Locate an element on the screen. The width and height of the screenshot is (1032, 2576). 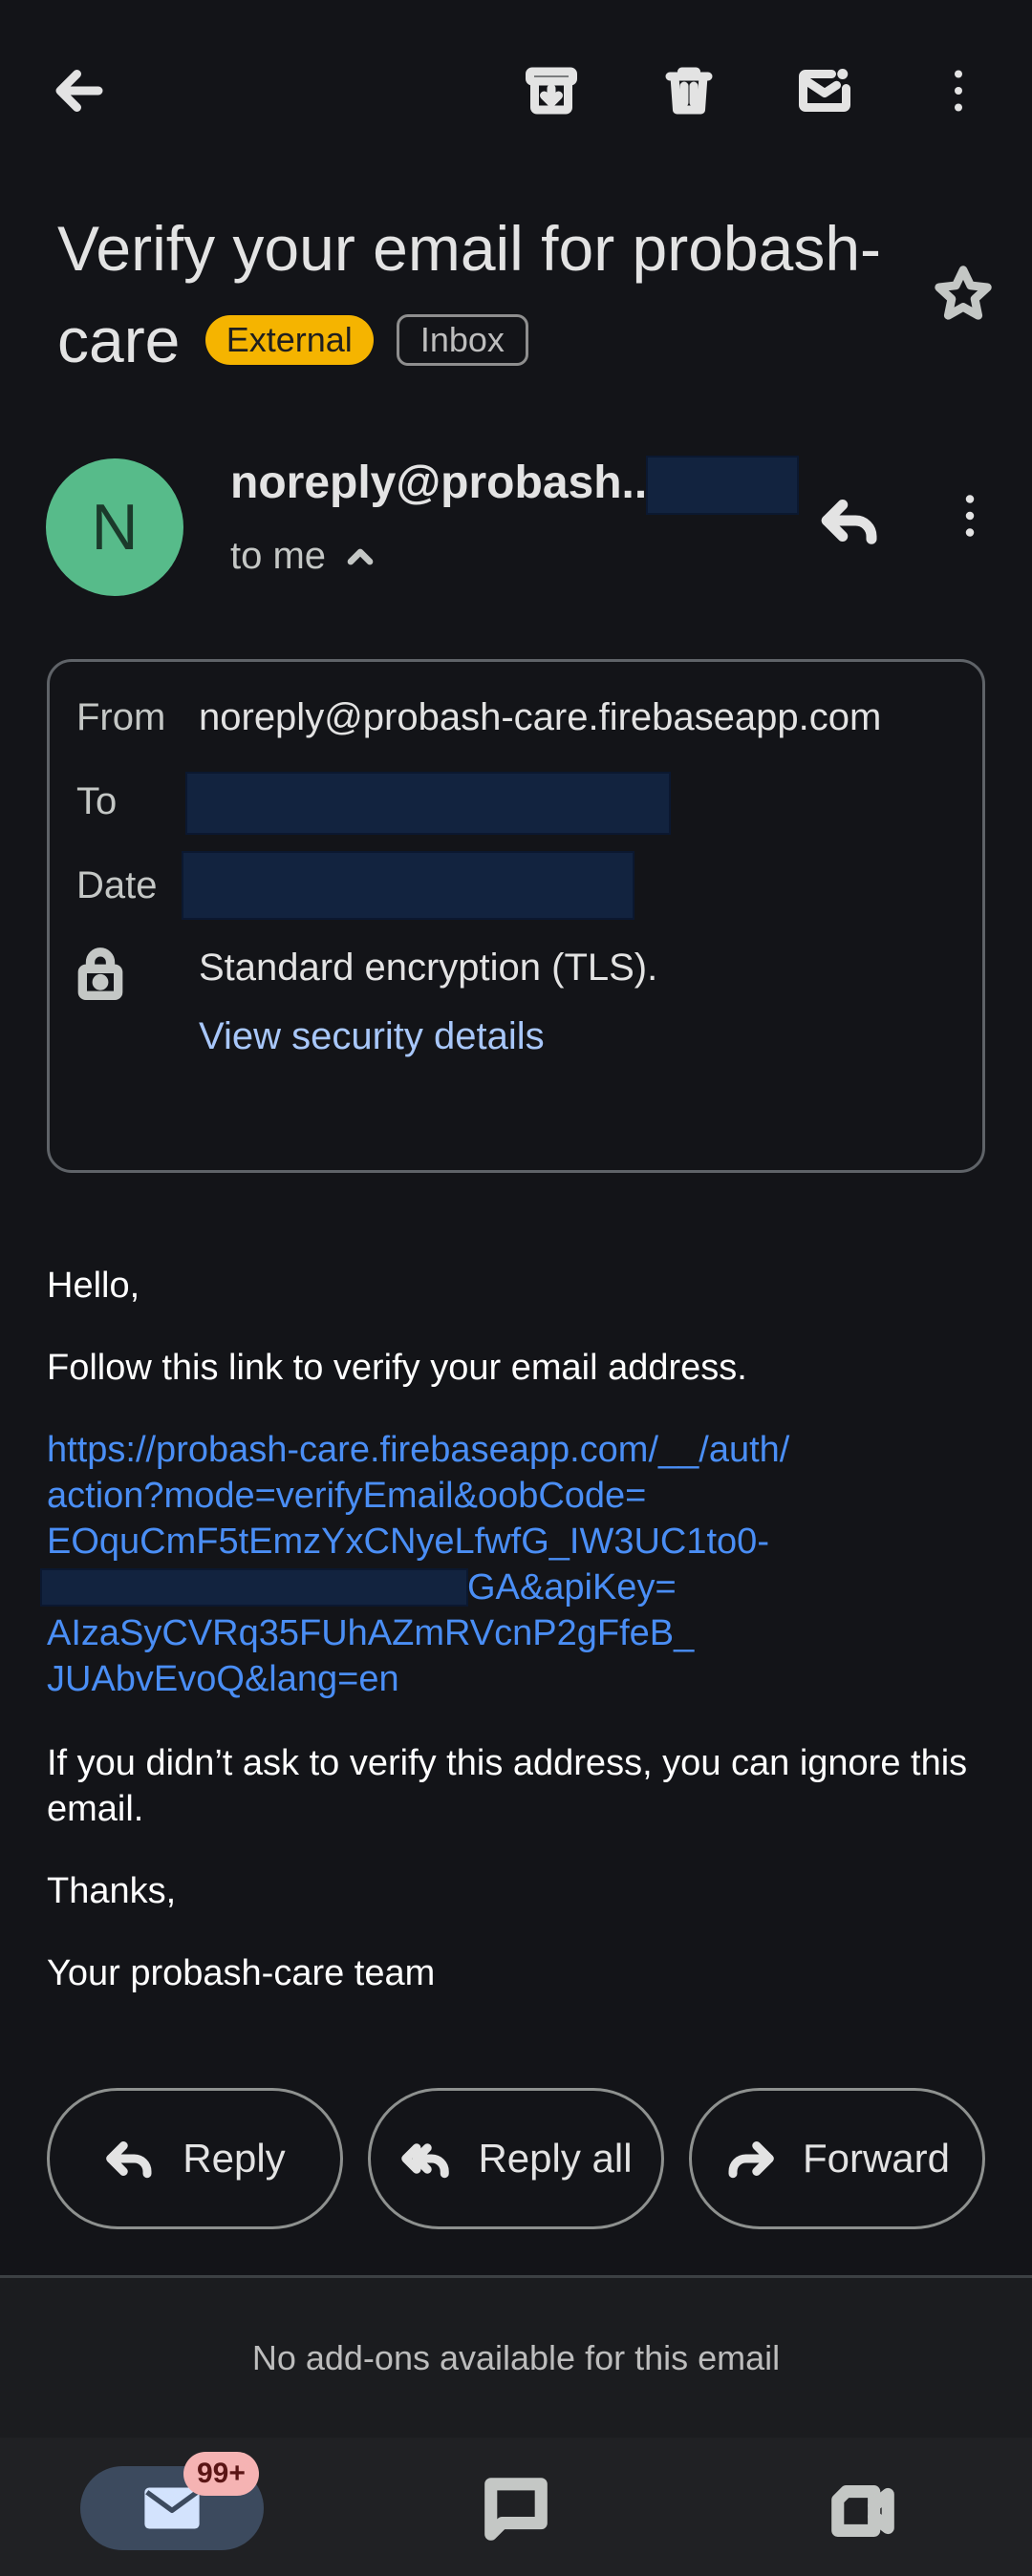
video-camera-icon is located at coordinates (863, 2511).